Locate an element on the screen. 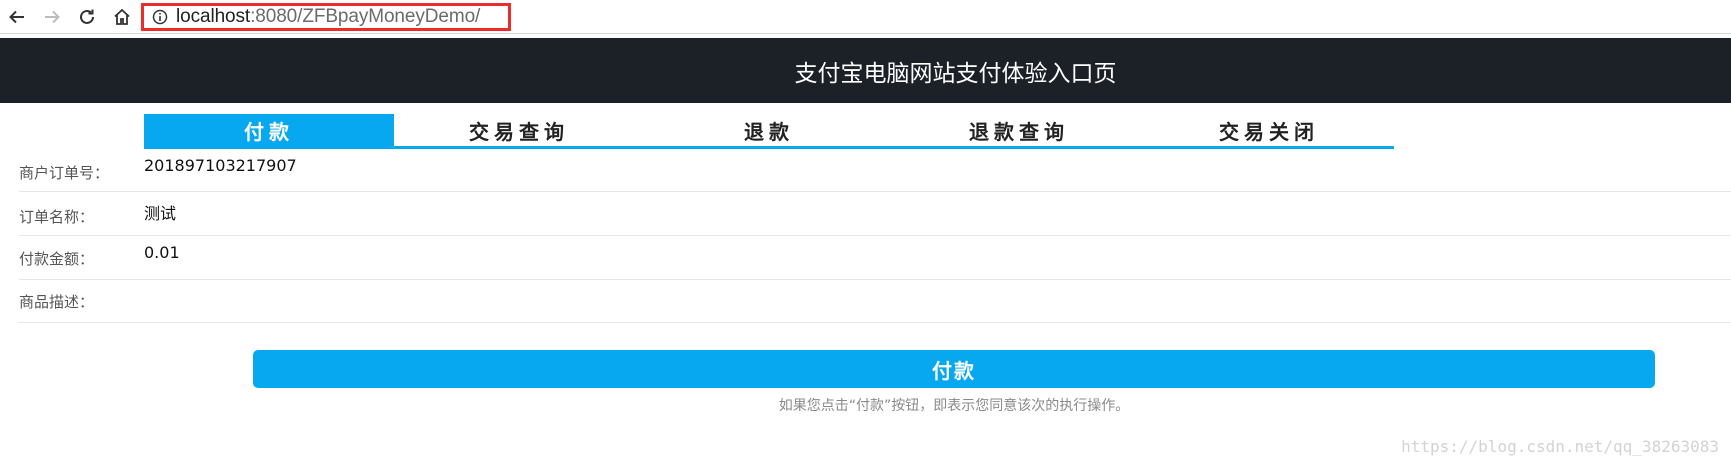 The image size is (1731, 467). pay-button: 付款 is located at coordinates (954, 369).